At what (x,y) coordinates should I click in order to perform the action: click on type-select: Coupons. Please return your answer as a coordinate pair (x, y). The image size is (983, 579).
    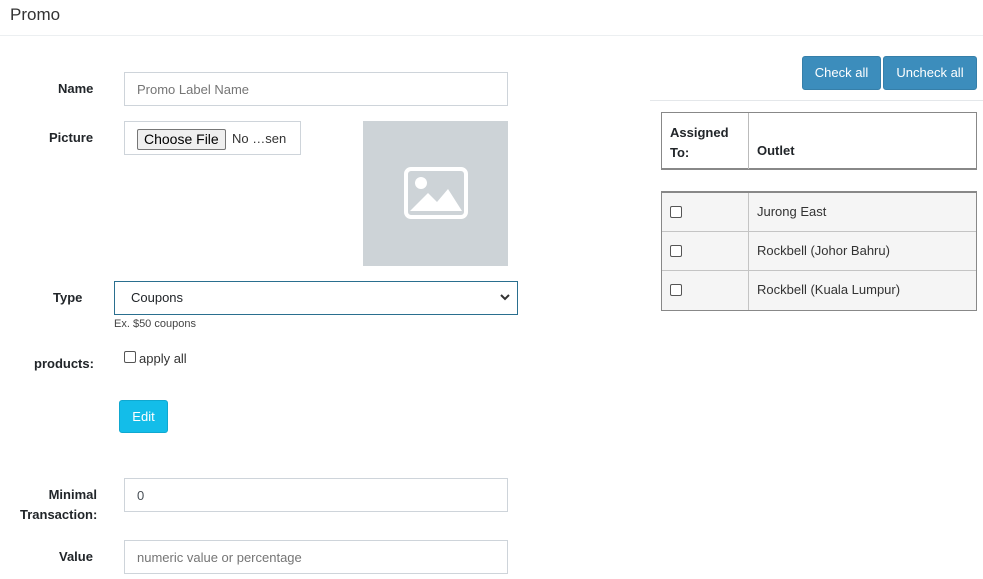
    Looking at the image, I should click on (316, 298).